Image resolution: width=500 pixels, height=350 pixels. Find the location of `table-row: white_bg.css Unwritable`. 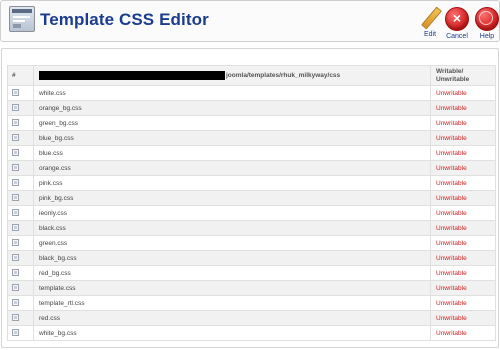

table-row: white_bg.css Unwritable is located at coordinates (251, 333).